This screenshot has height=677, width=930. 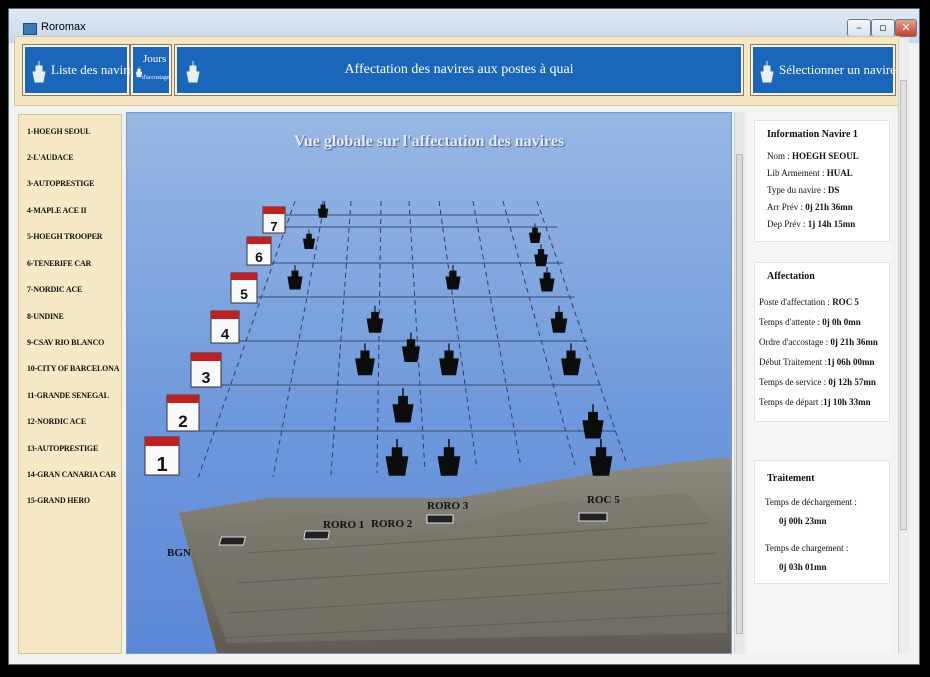 I want to click on vessel-item: 8-UNDINE, so click(x=45, y=316).